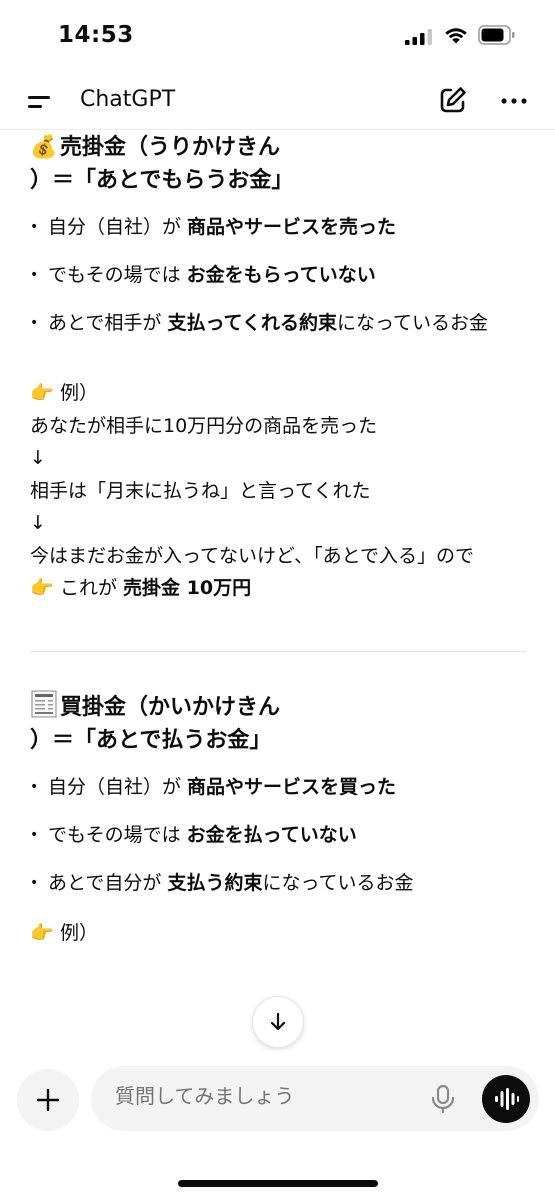  Describe the element at coordinates (280, 164) in the screenshot. I see `section-heading-urikakekin: 💰 売掛金（うりかけきん ）＝「あとでもらうお金」` at that location.